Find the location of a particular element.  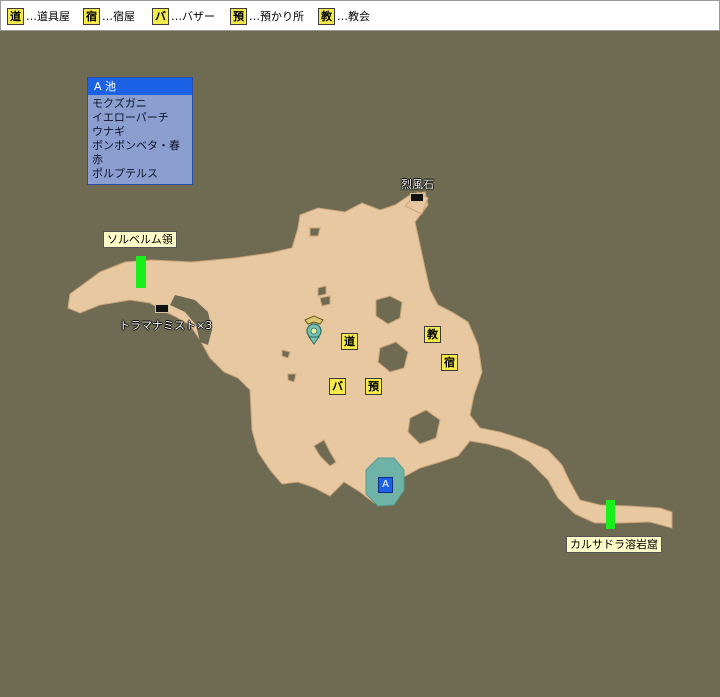

legend-item-shop: 道 …道具屋 is located at coordinates (38, 16).